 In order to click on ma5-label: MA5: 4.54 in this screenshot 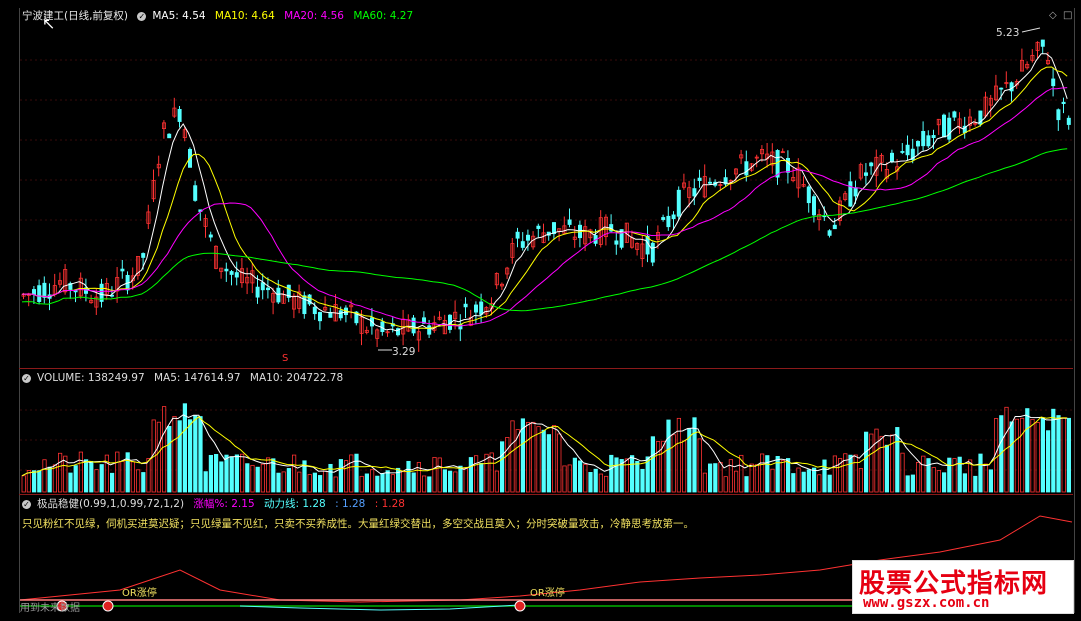, I will do `click(179, 16)`.